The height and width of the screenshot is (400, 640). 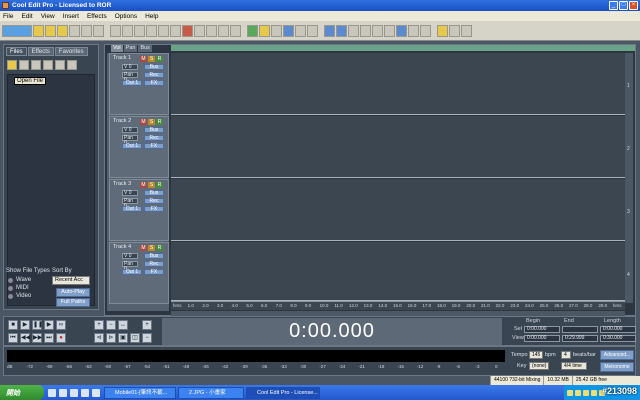 What do you see at coordinates (111, 325) in the screenshot?
I see `zoom-out-icon: −` at bounding box center [111, 325].